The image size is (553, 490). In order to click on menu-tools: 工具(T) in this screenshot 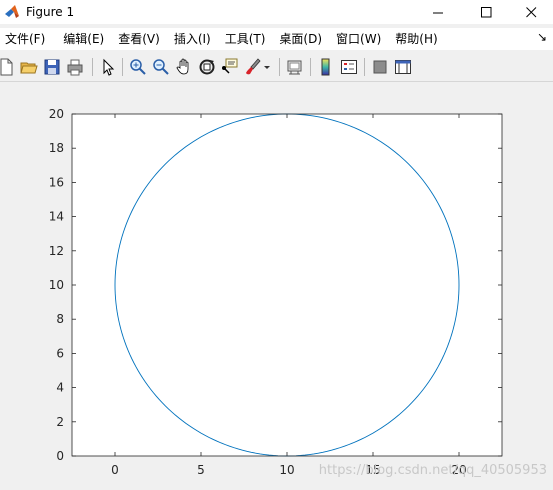, I will do `click(246, 39)`.